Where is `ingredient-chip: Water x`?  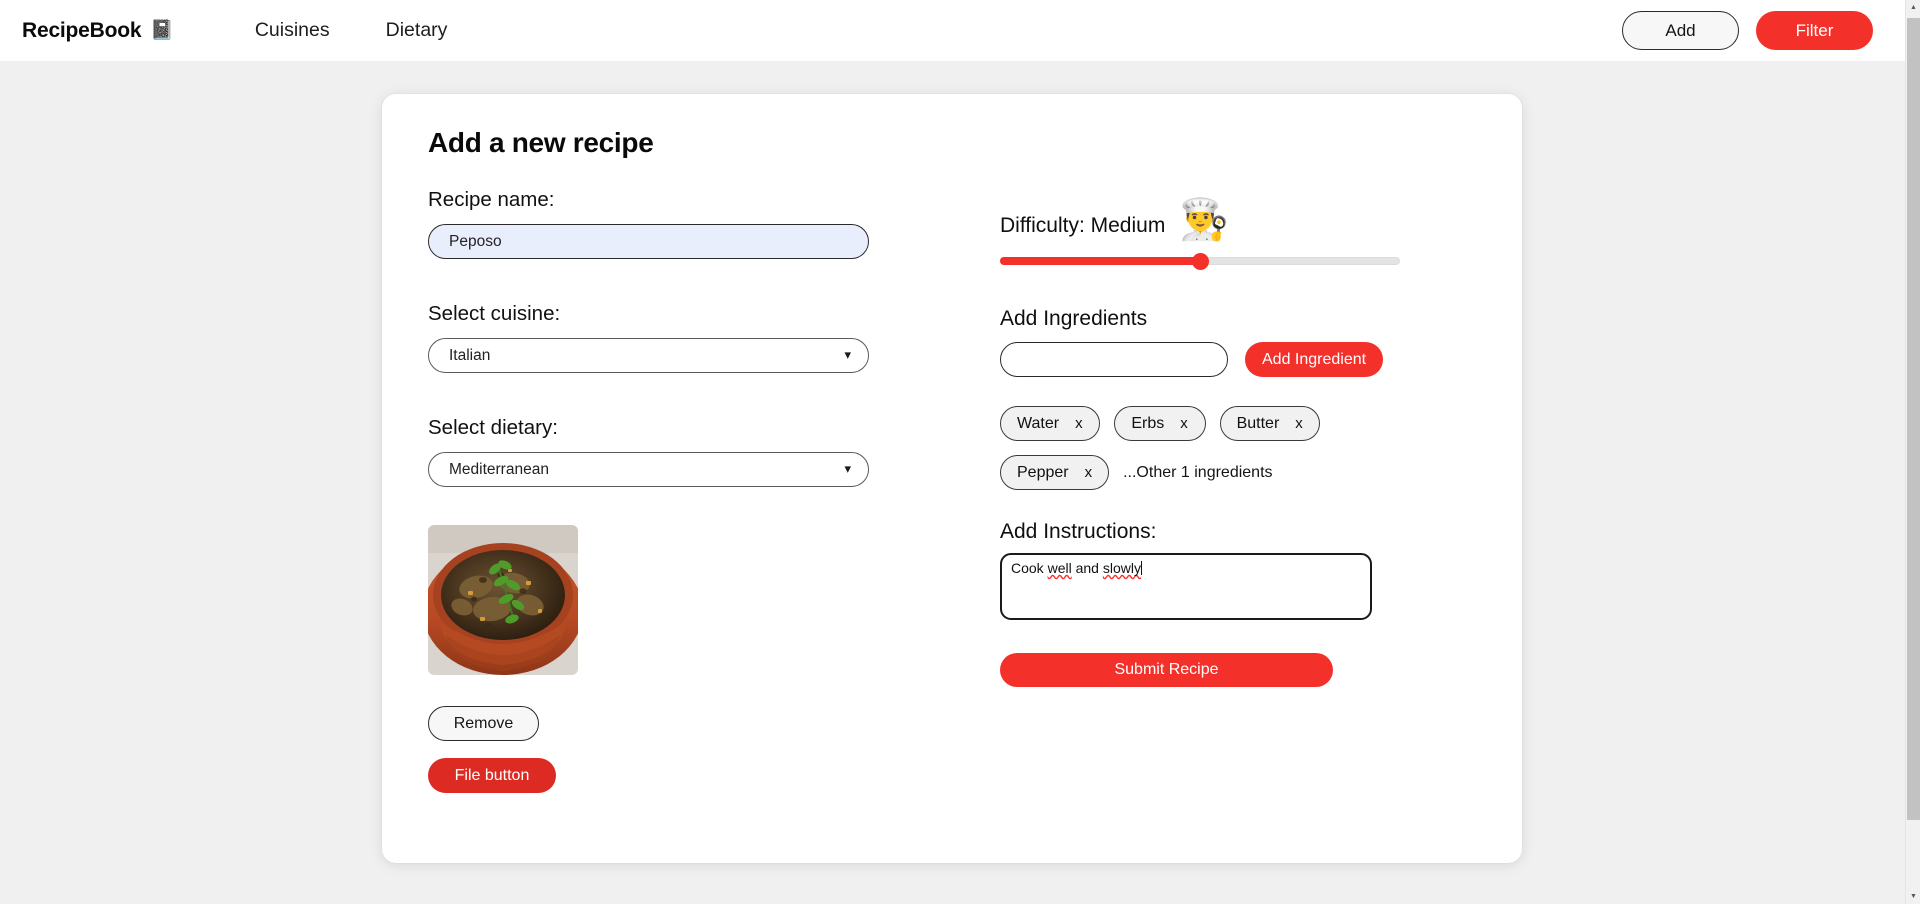
ingredient-chip: Water x is located at coordinates (1050, 423).